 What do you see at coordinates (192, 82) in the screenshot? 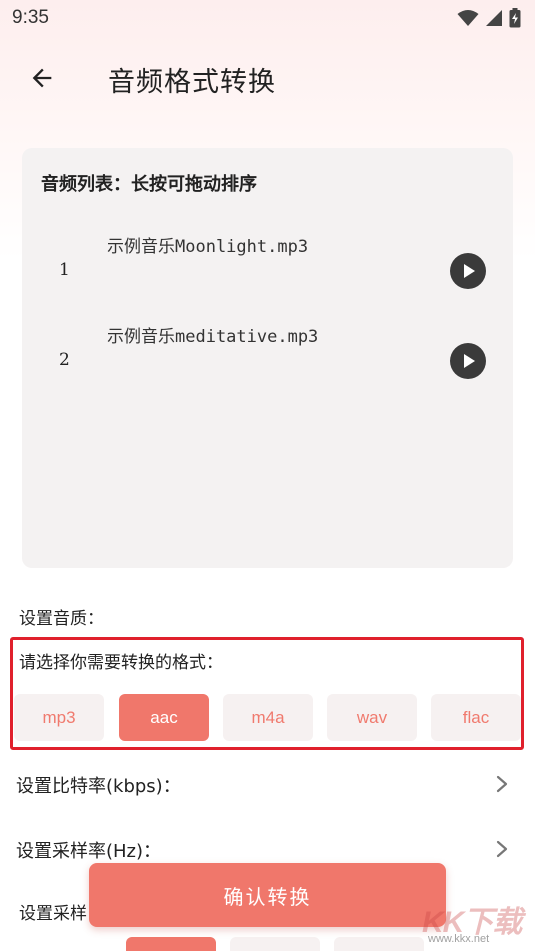
I see `page-title: 音频格式转换` at bounding box center [192, 82].